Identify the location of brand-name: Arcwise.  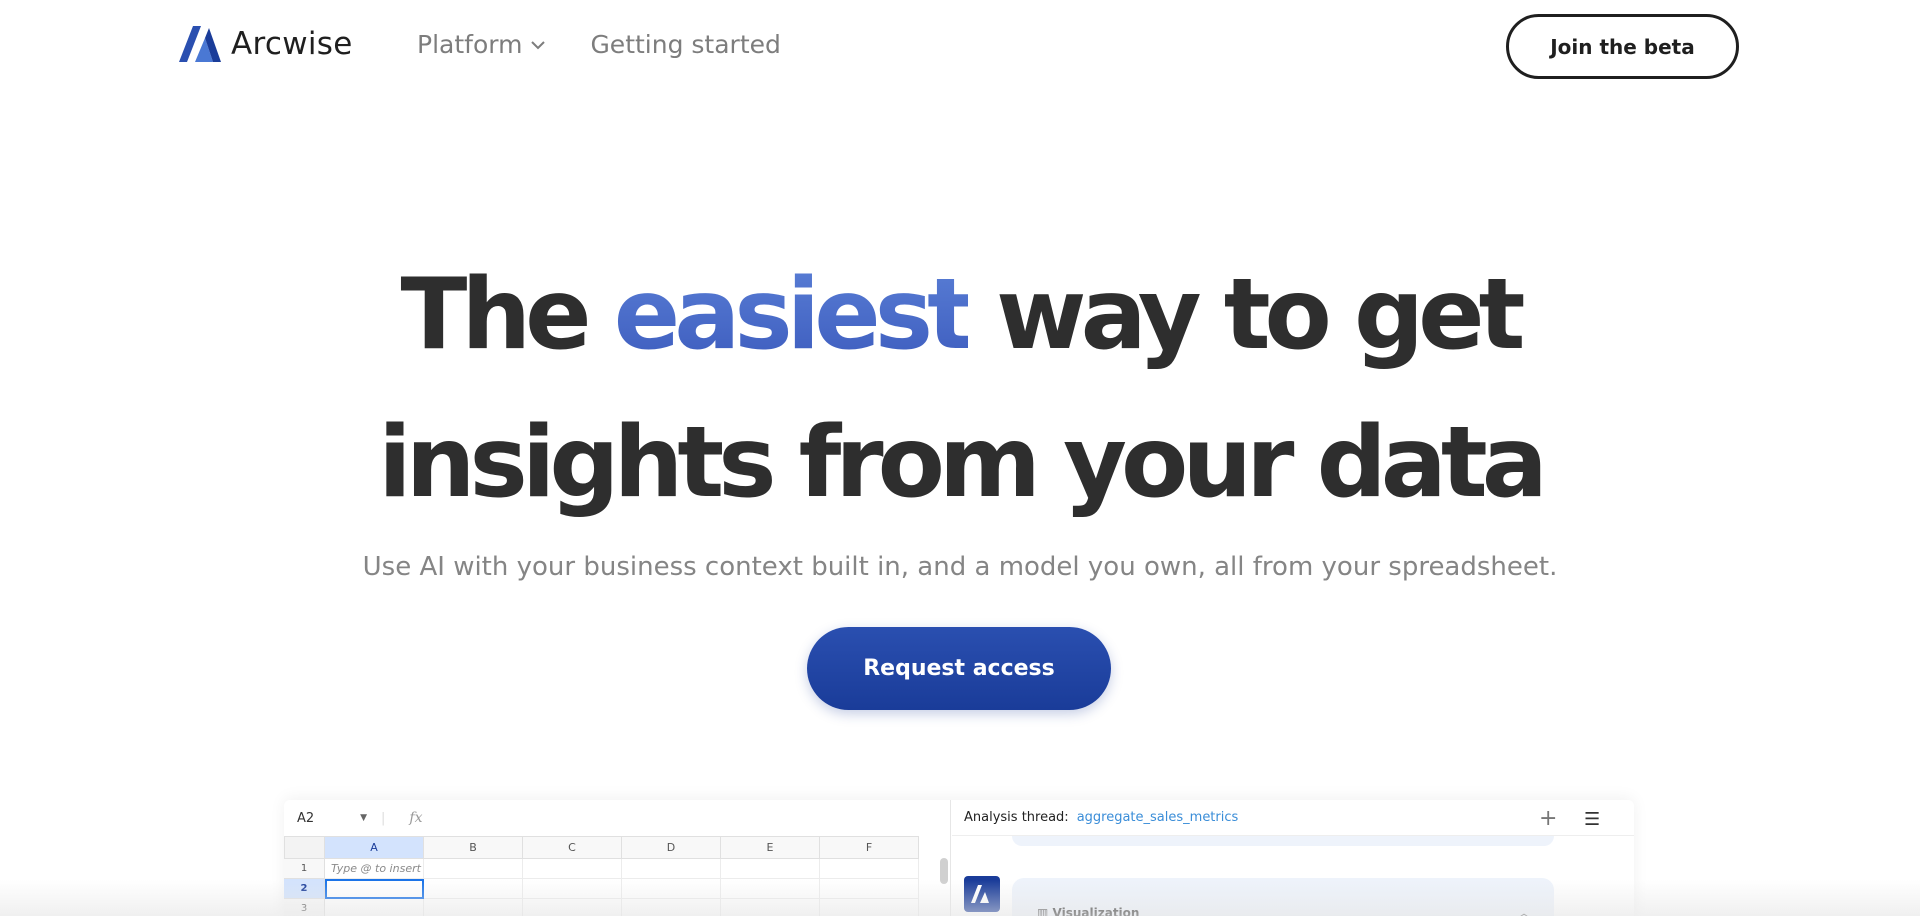
(292, 44).